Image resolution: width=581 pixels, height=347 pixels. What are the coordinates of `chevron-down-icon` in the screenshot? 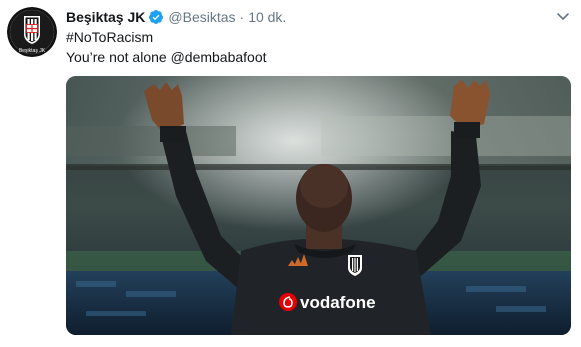 It's located at (563, 16).